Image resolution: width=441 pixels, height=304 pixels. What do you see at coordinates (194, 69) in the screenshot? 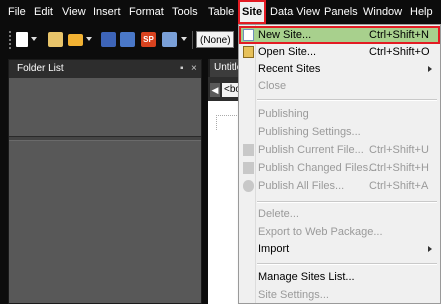
I see `close-icon: ×` at bounding box center [194, 69].